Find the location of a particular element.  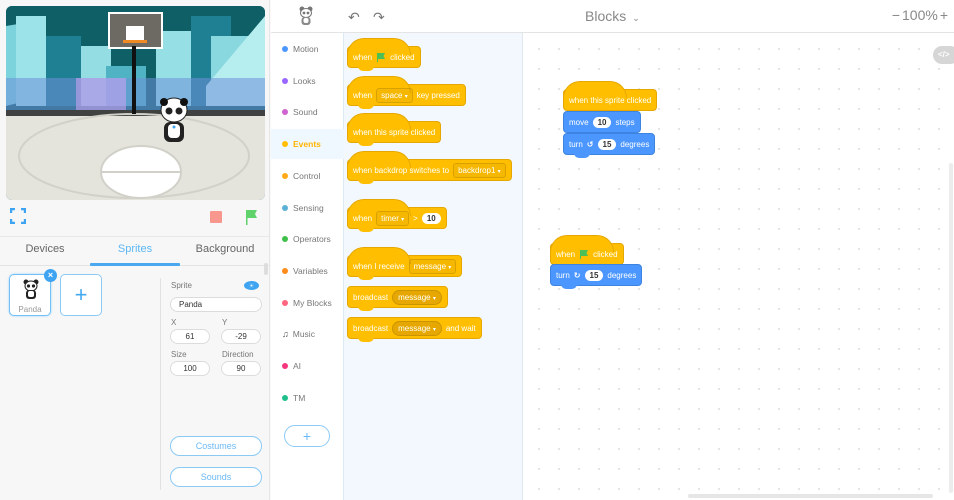

size-label: Size is located at coordinates (179, 354).